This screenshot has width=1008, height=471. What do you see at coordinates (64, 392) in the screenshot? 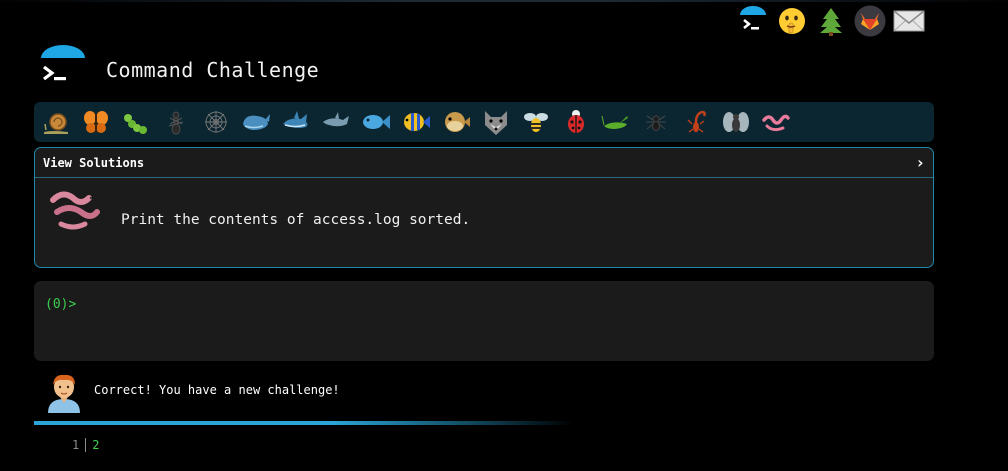
I see `user-avatar-icon` at bounding box center [64, 392].